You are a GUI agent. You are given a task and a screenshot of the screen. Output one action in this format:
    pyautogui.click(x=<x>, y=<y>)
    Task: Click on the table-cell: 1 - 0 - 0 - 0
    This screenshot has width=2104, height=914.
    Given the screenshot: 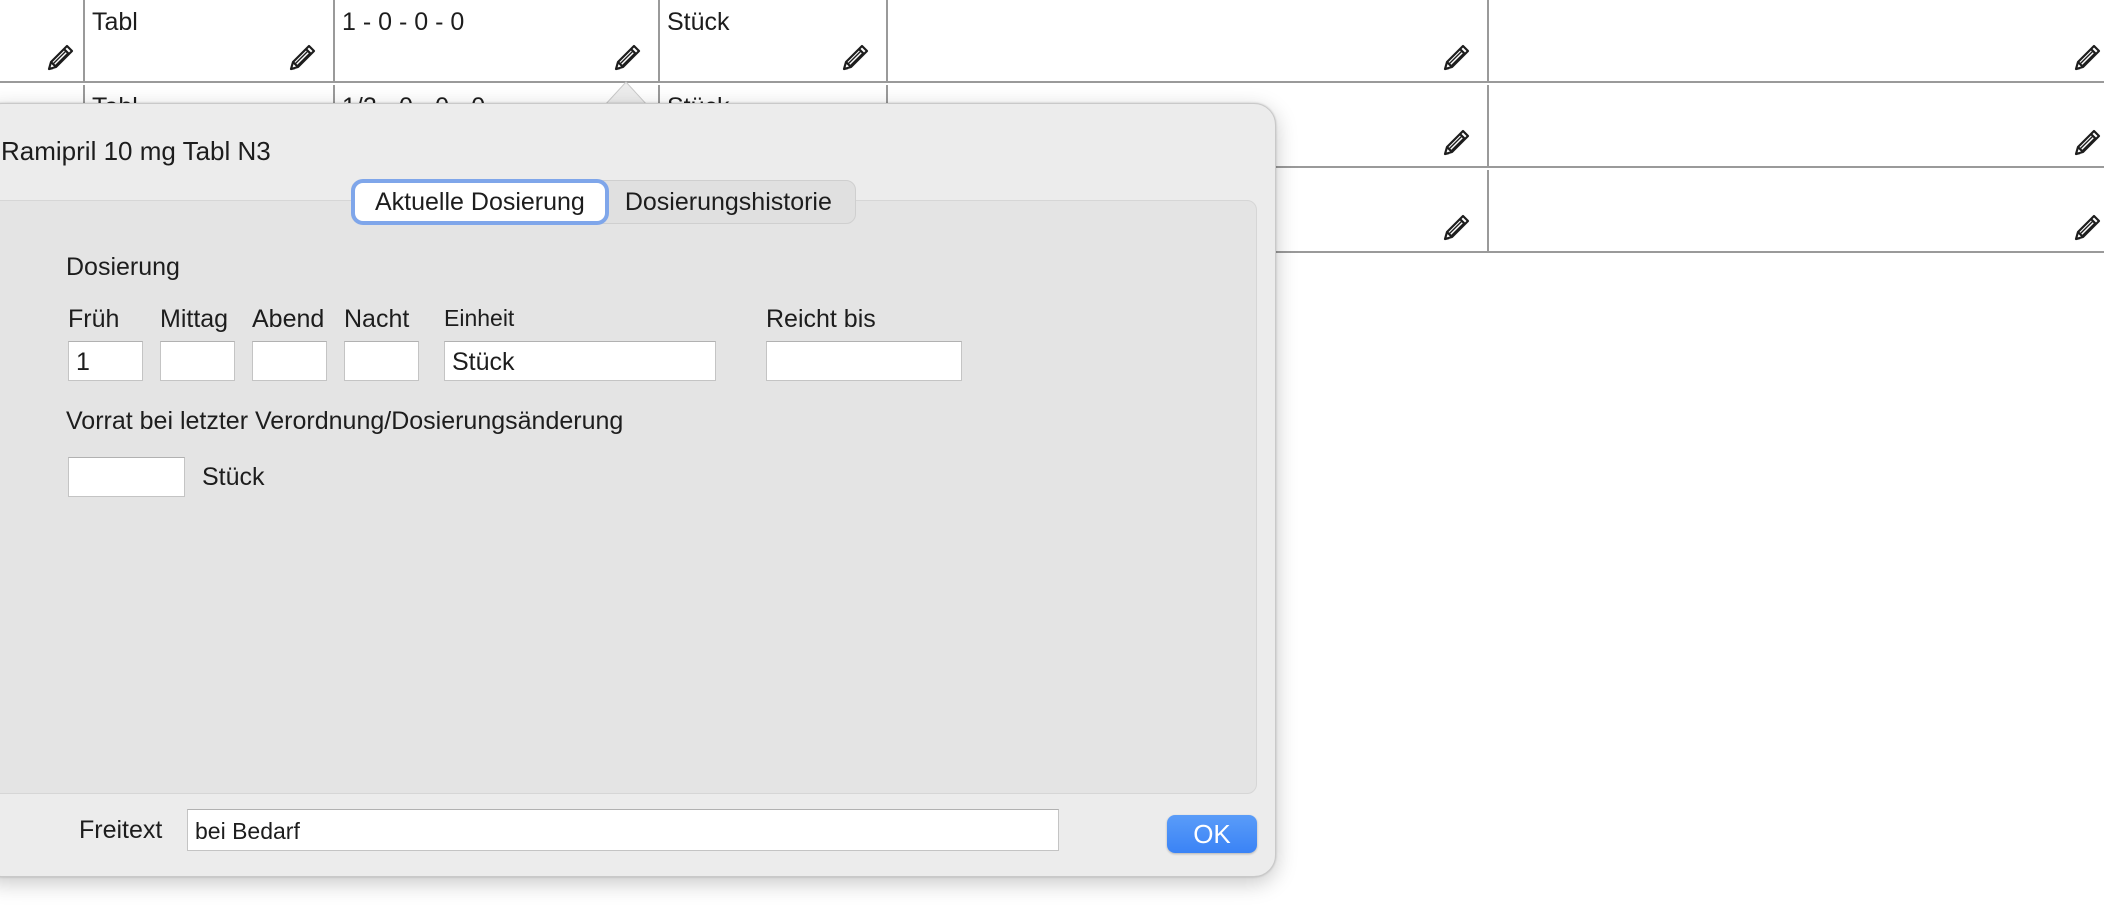 What is the action you would take?
    pyautogui.click(x=497, y=40)
    